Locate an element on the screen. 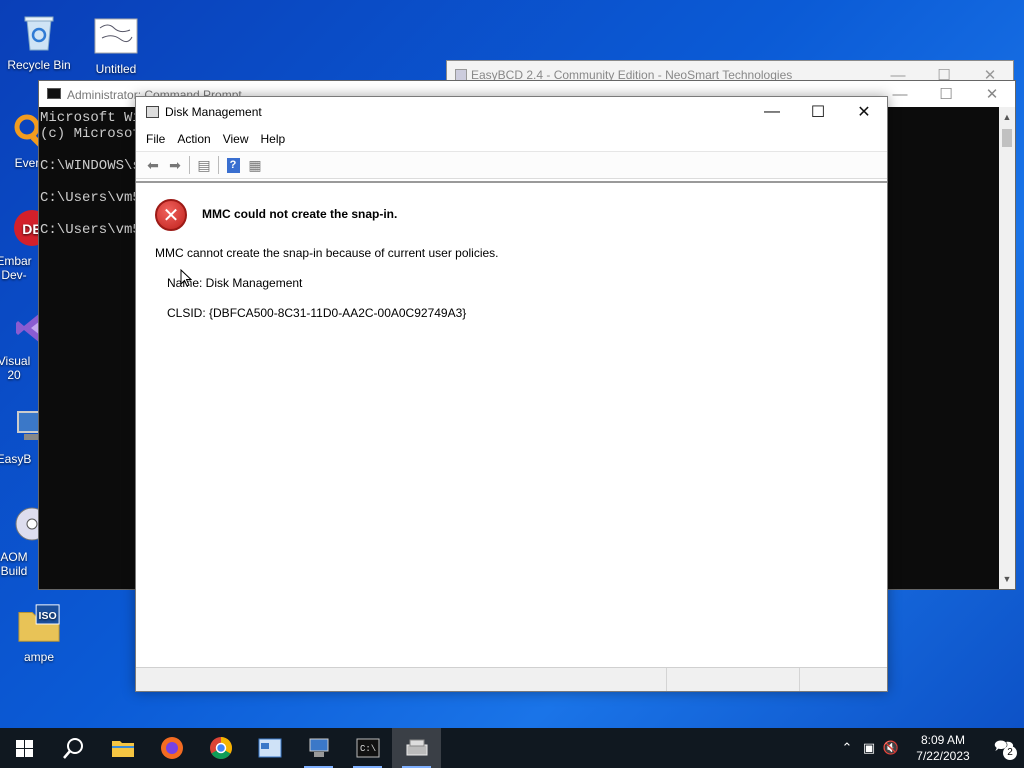 The width and height of the screenshot is (1024, 768). taskbar-firefox is located at coordinates (171, 748).